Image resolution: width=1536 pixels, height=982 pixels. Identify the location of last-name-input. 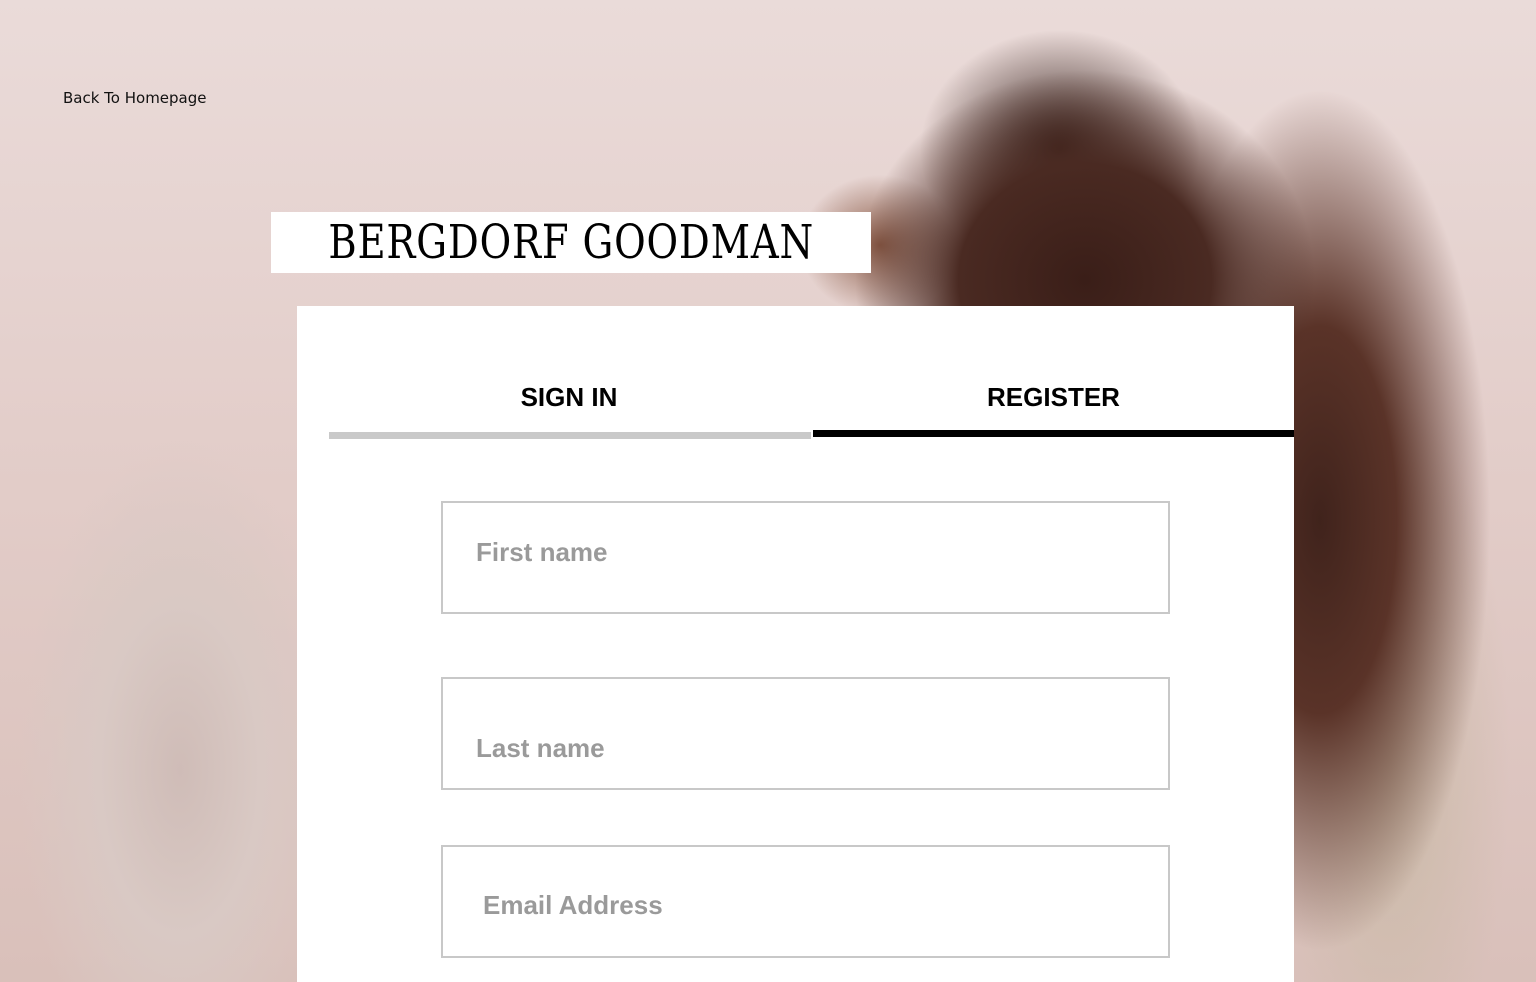
(805, 733).